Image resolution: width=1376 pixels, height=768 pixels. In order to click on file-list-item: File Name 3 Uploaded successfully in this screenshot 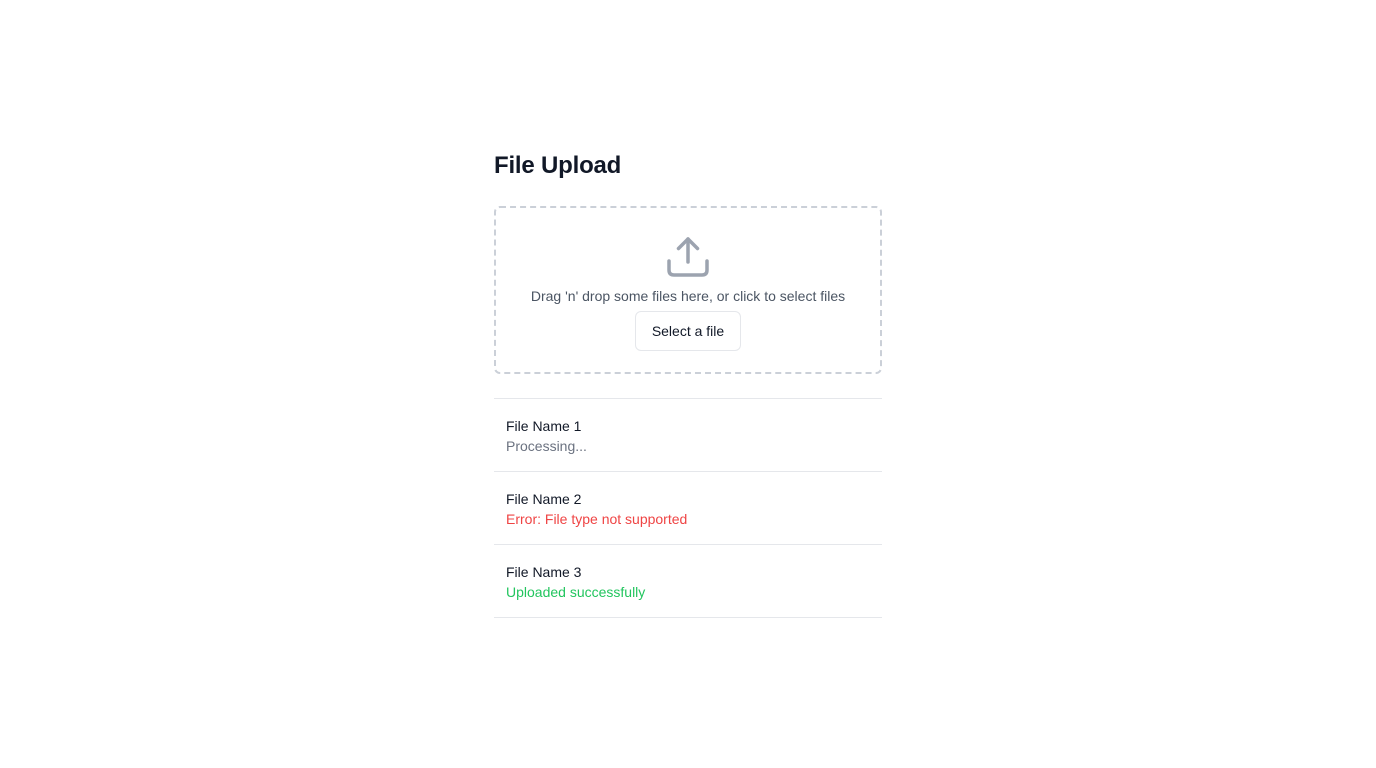, I will do `click(688, 581)`.